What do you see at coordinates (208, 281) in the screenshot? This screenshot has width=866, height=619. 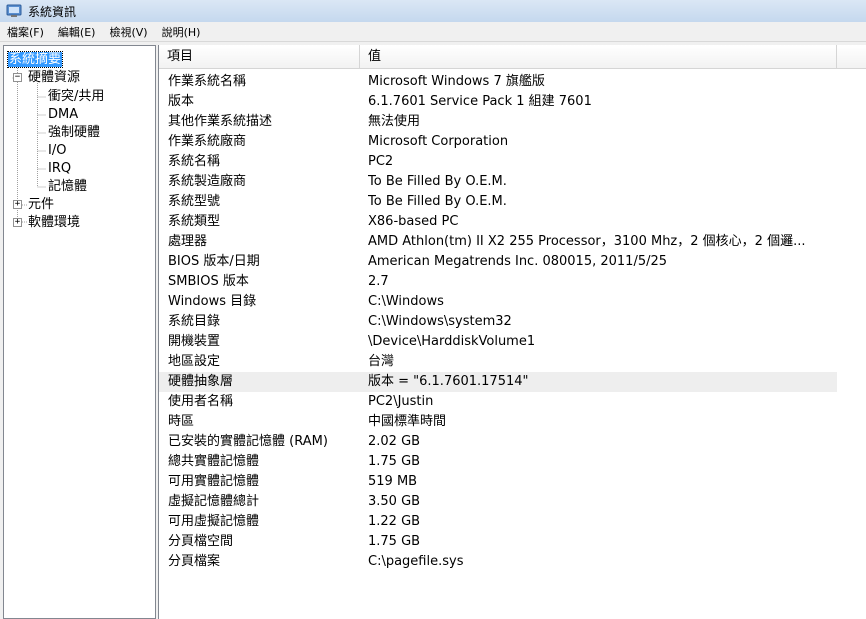 I see `cell-item: SMBIOS 版本` at bounding box center [208, 281].